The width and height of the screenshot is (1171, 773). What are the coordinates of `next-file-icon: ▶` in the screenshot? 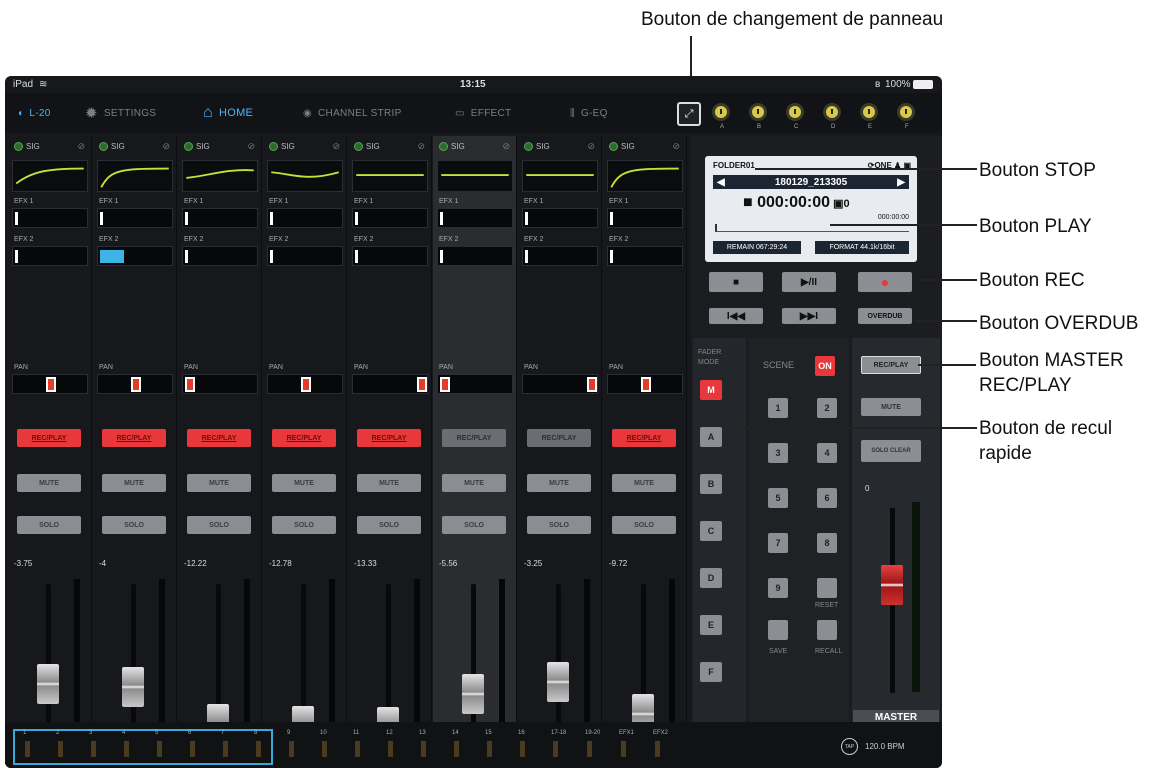 It's located at (901, 182).